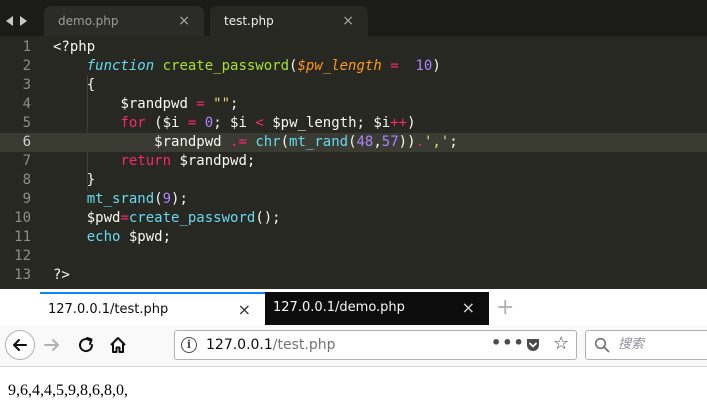 This screenshot has height=413, width=707. Describe the element at coordinates (353, 47) in the screenshot. I see `code-line: 1 <?php` at that location.